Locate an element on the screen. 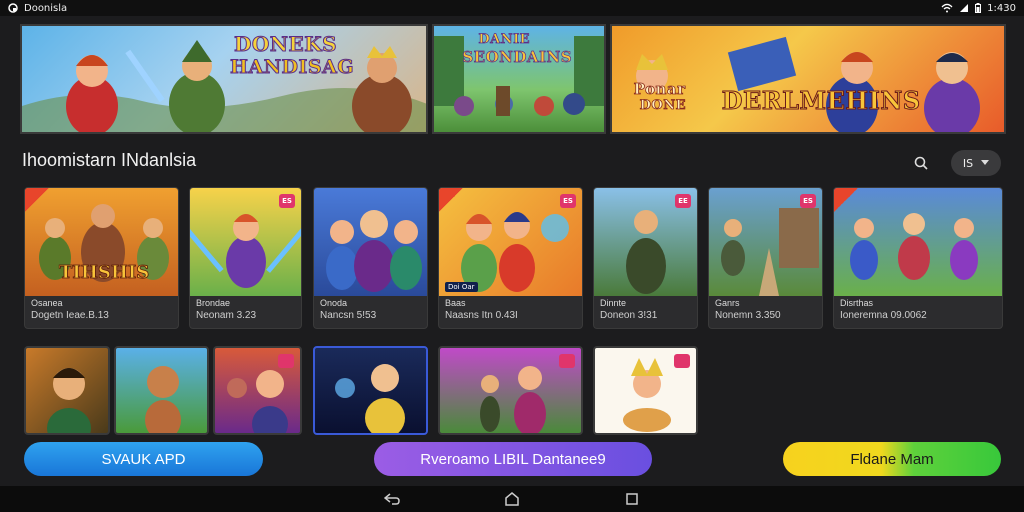 The image size is (1024, 512). search-button is located at coordinates (921, 163).